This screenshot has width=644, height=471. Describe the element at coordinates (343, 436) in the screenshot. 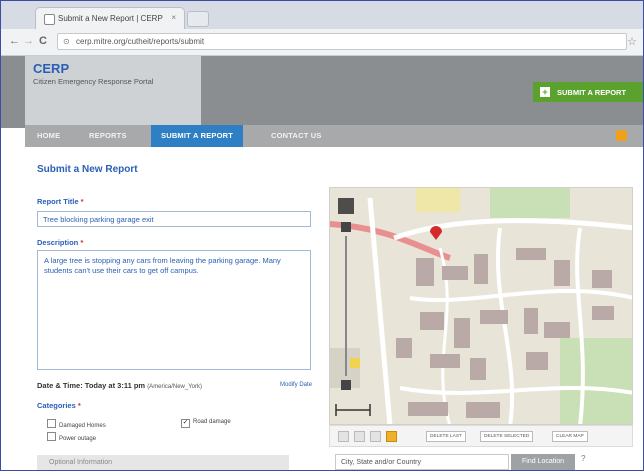

I see `pan-tool-icon` at that location.